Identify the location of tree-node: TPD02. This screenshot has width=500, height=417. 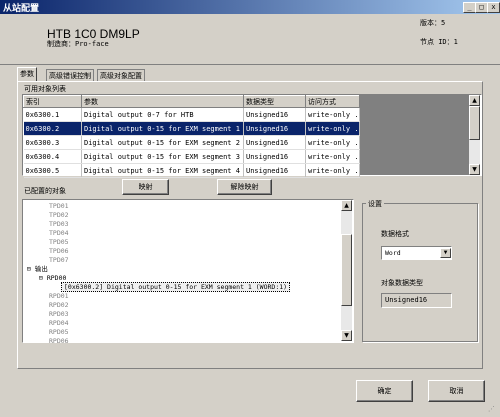
(182, 215).